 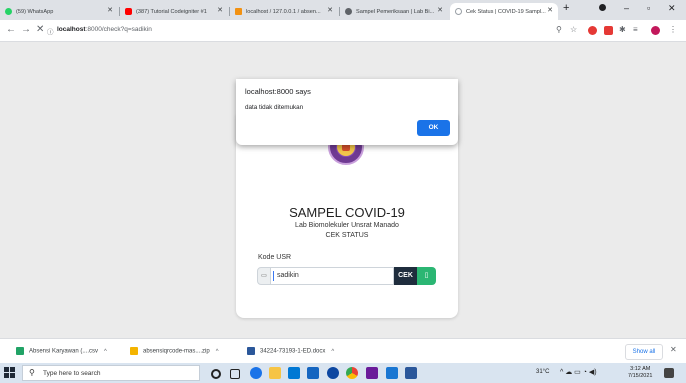 What do you see at coordinates (347, 235) in the screenshot?
I see `page-subtitle-status: CEK STATUS` at bounding box center [347, 235].